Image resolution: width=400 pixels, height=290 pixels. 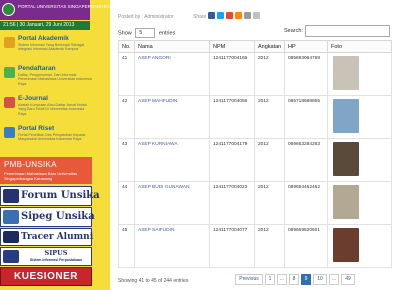 What do you see at coordinates (9, 132) in the screenshot?
I see `research-icon` at bounding box center [9, 132].